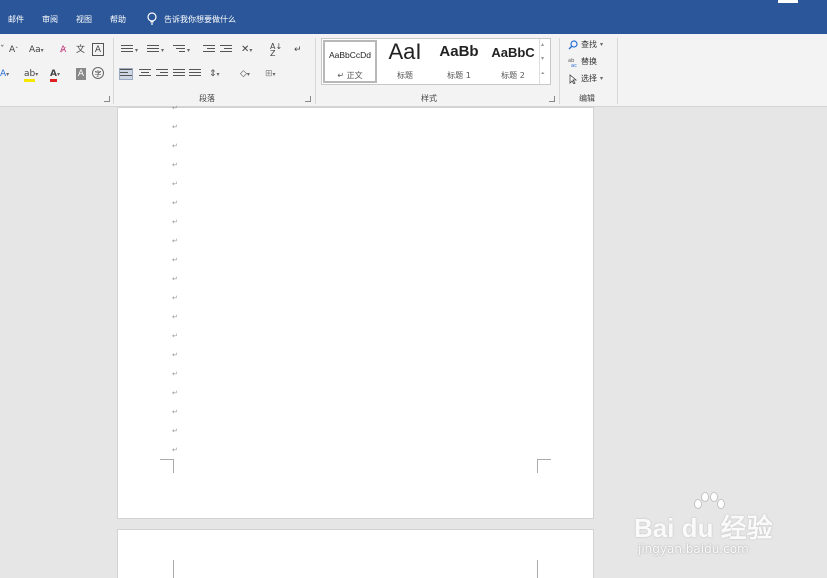 This screenshot has height=578, width=827. What do you see at coordinates (209, 50) in the screenshot?
I see `decrease-indent-icon` at bounding box center [209, 50].